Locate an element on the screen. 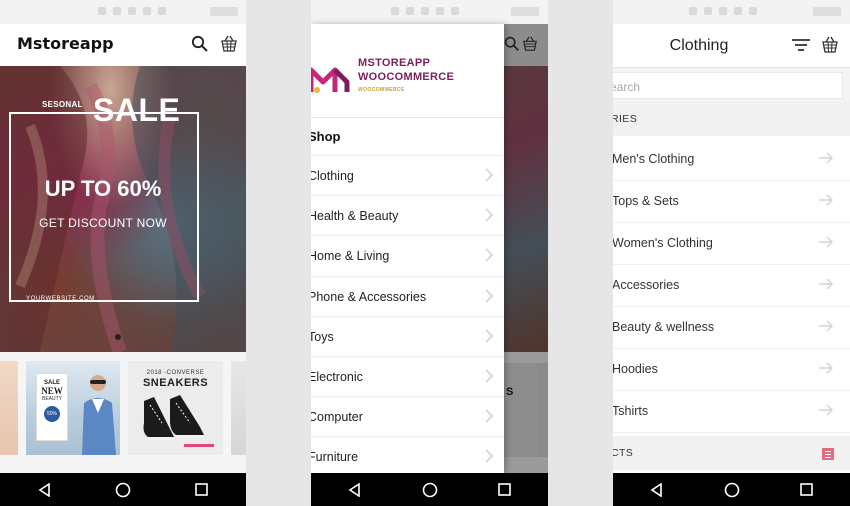 This screenshot has height=506, width=850. brand-logo-icon is located at coordinates (330, 80).